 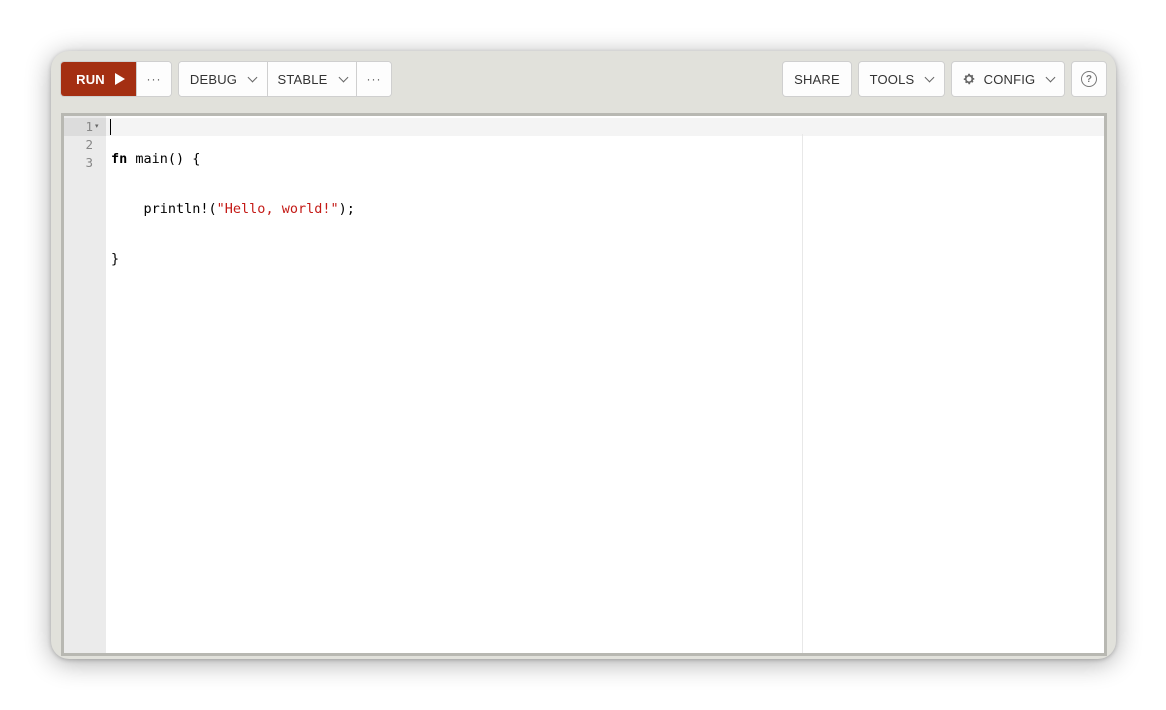 I want to click on config-group: CONFIG, so click(x=1008, y=79).